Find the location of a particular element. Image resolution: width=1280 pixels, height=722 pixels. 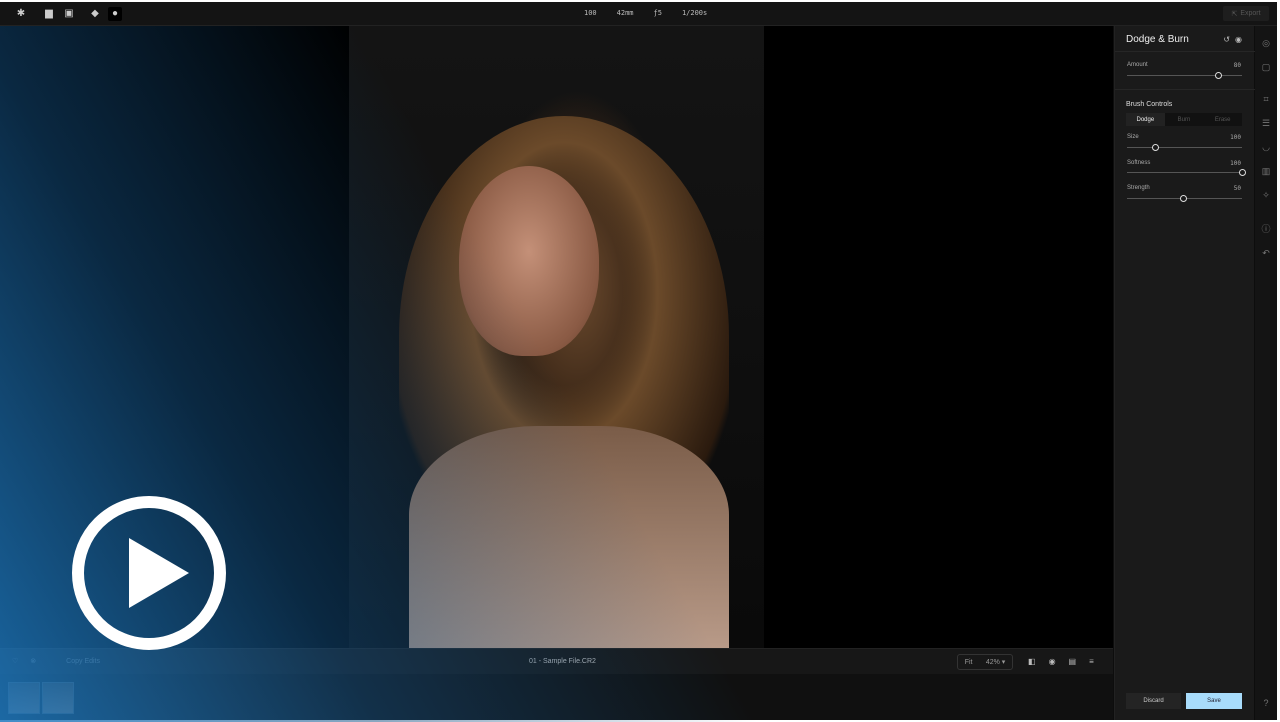

compare-icon: ◧ is located at coordinates (1032, 661).